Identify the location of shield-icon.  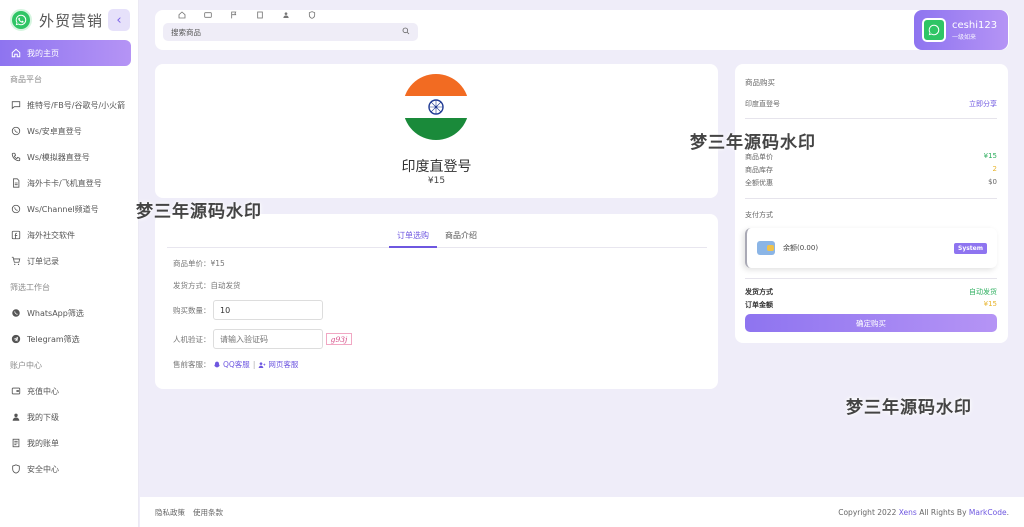
(312, 15).